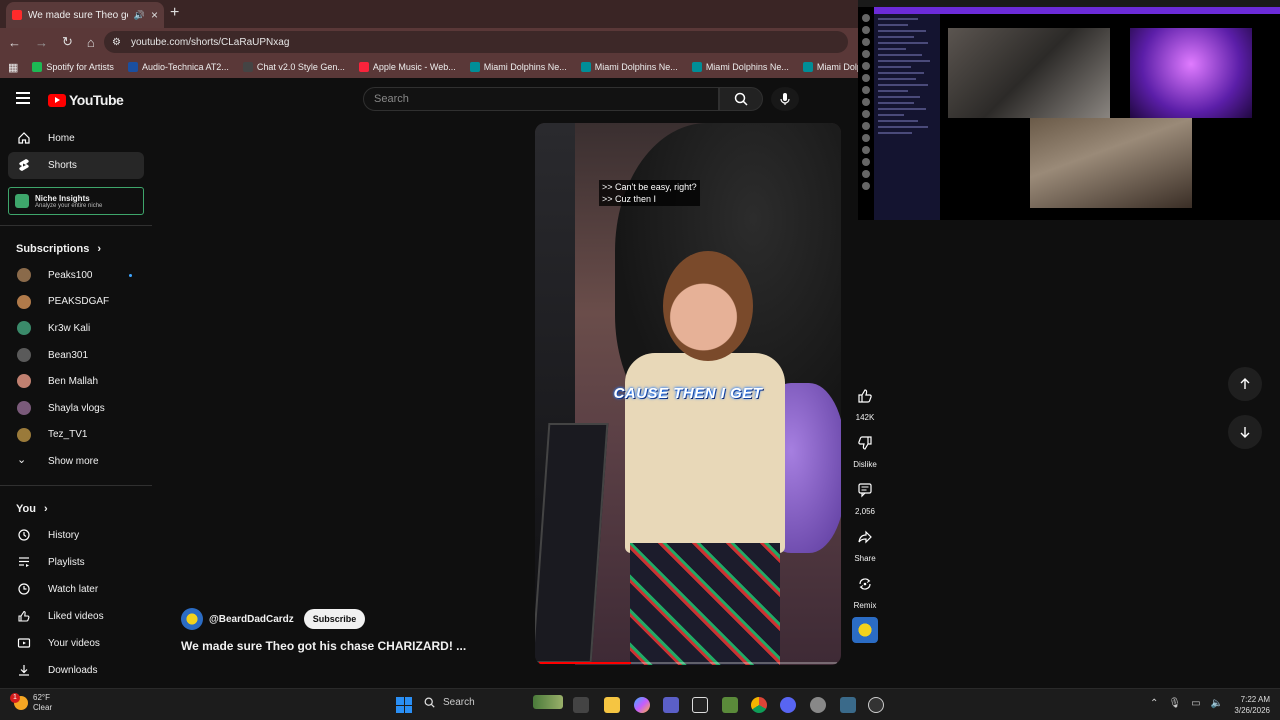 This screenshot has height=720, width=1280. I want to click on weather-desc: Clear, so click(43, 707).